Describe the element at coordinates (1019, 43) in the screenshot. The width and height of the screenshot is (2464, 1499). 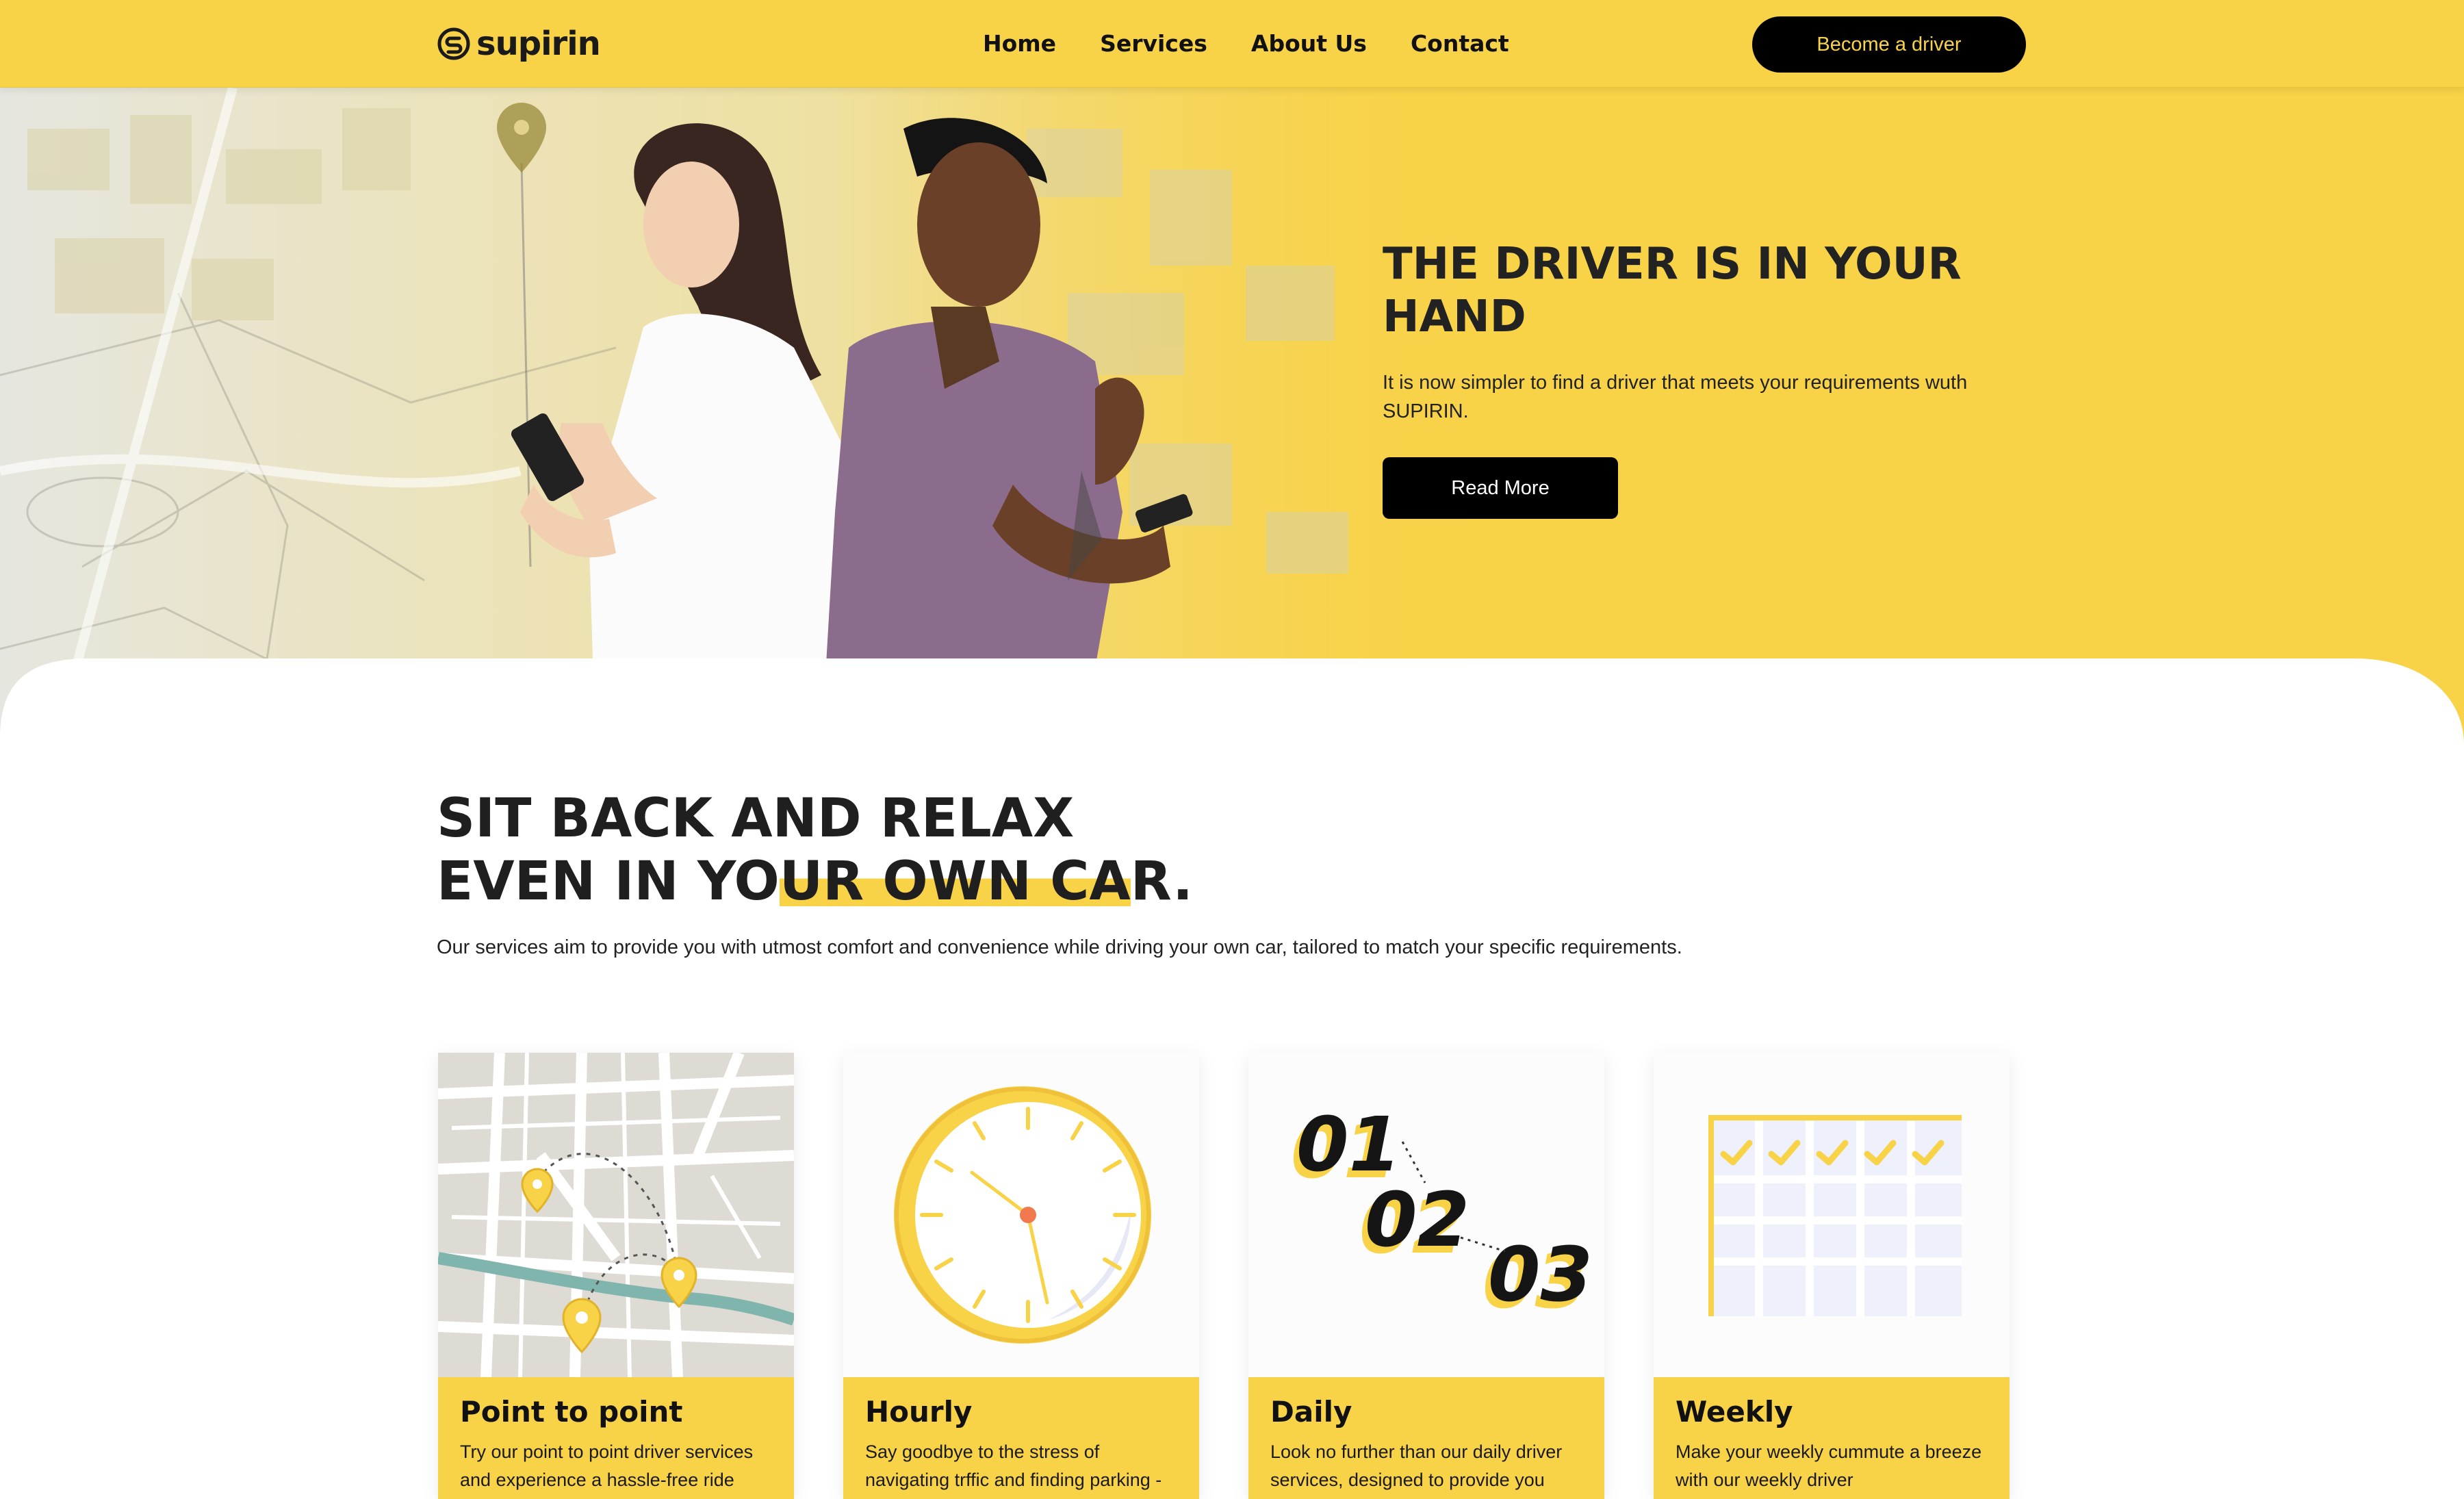
I see `nav-home: Home` at that location.